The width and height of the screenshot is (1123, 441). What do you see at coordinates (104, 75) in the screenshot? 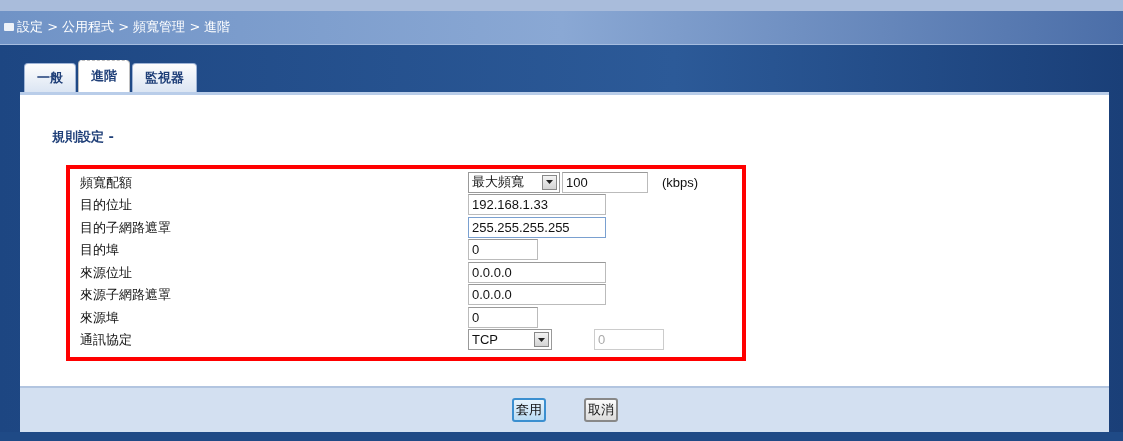
I see `tab: 進階` at bounding box center [104, 75].